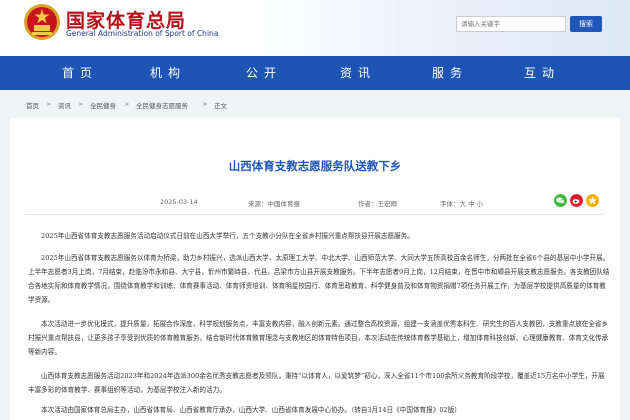  Describe the element at coordinates (274, 204) in the screenshot. I see `article-source: 来源：中国体育报` at that location.